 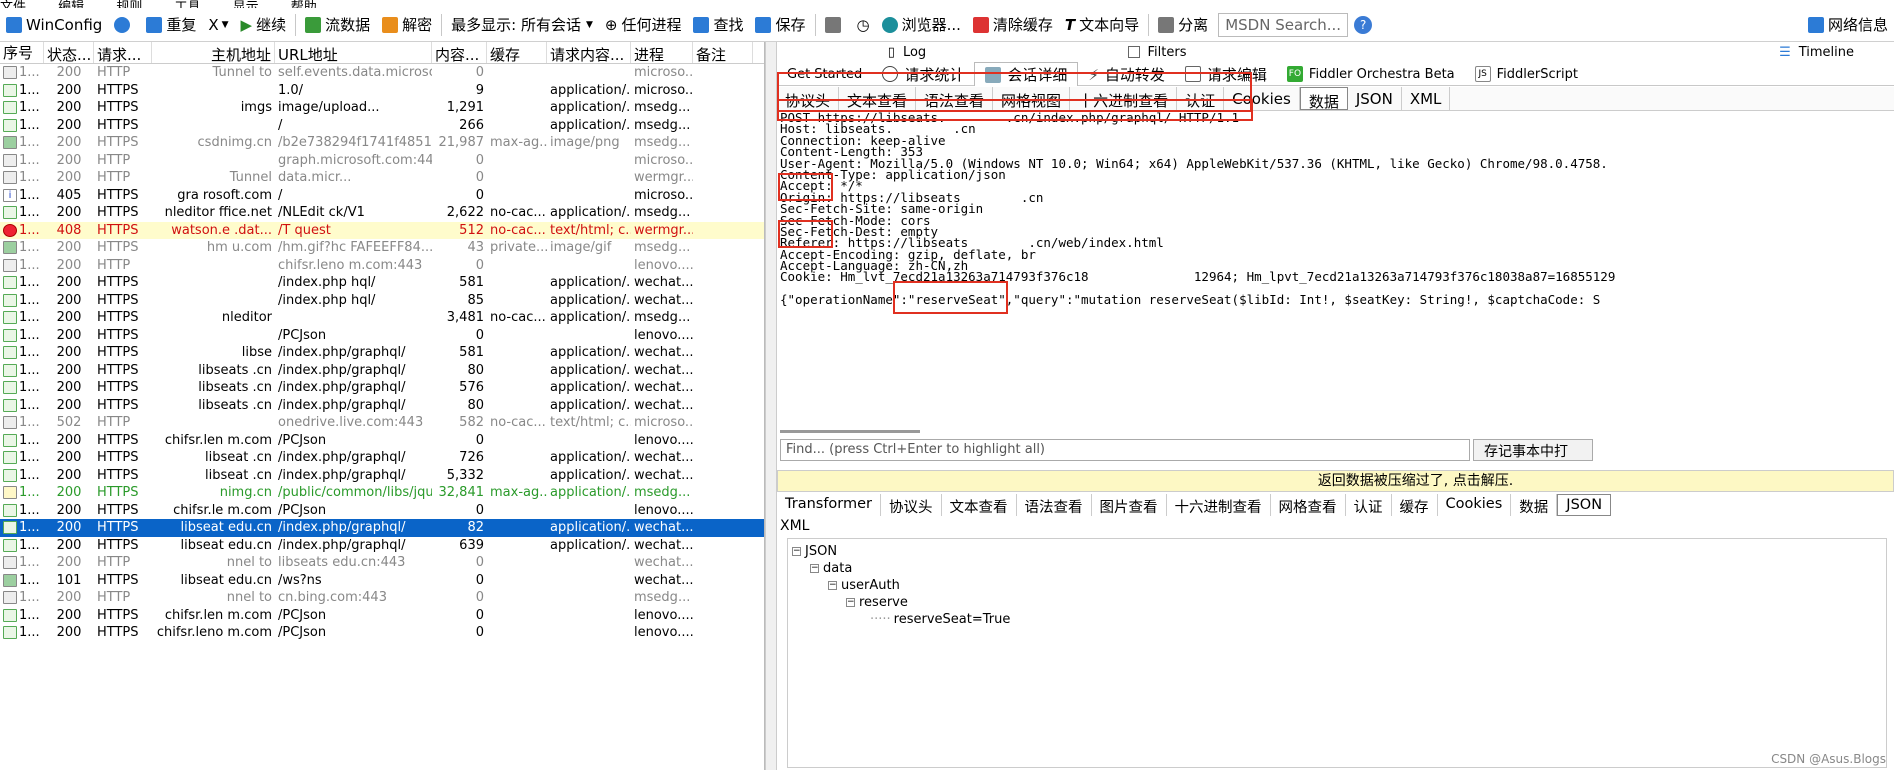 I want to click on replay-button: 重复, so click(x=171, y=25).